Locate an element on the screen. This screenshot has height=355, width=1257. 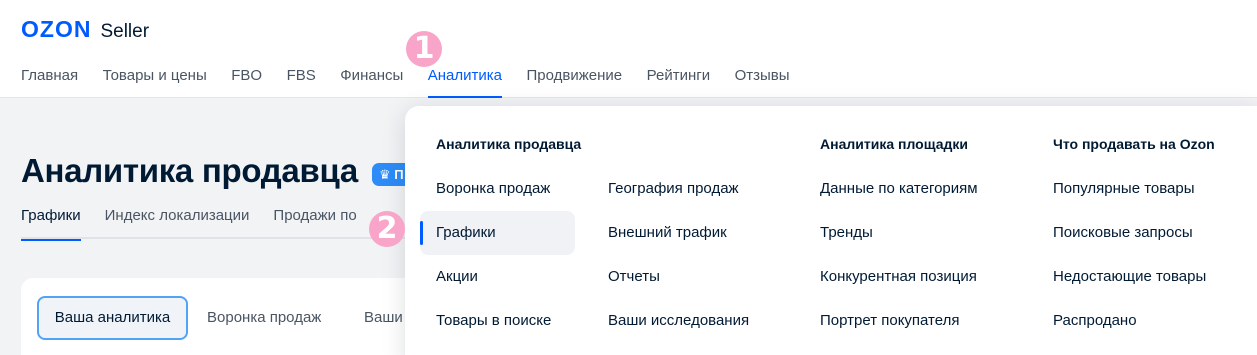
segment-sales-funnel: Воронка продаж is located at coordinates (264, 318).